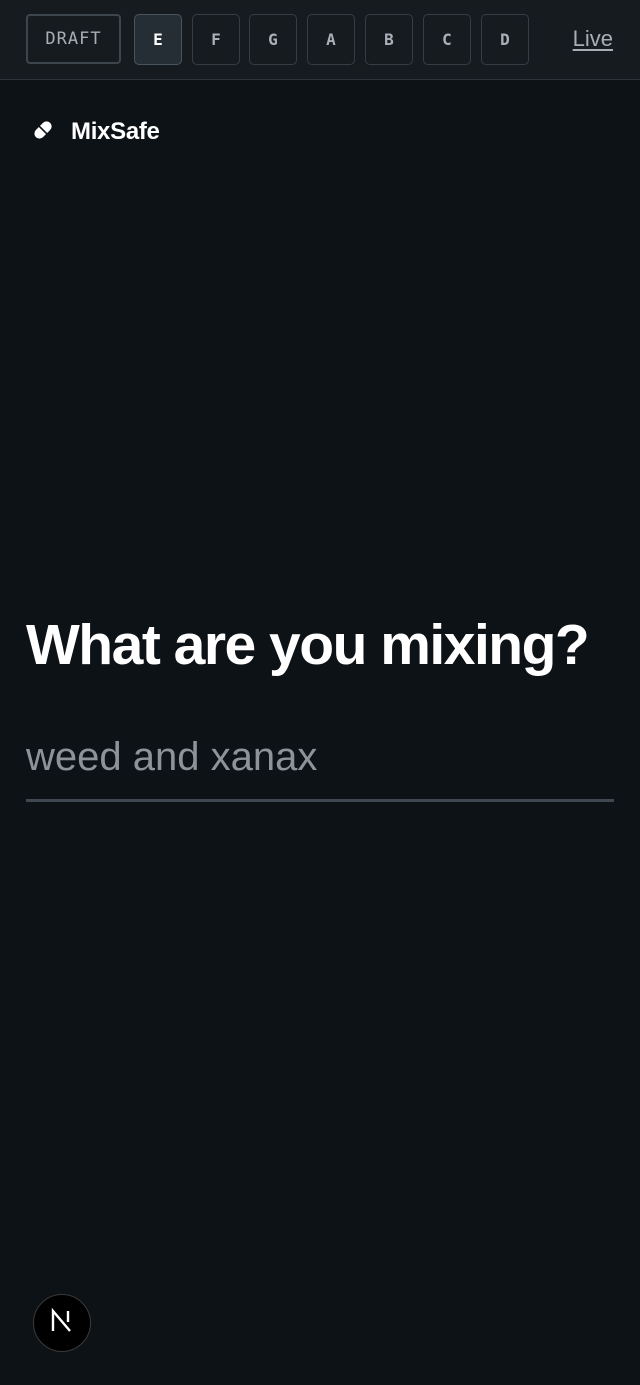 This screenshot has width=640, height=1385. Describe the element at coordinates (331, 39) in the screenshot. I see `variant-button-a: A` at that location.